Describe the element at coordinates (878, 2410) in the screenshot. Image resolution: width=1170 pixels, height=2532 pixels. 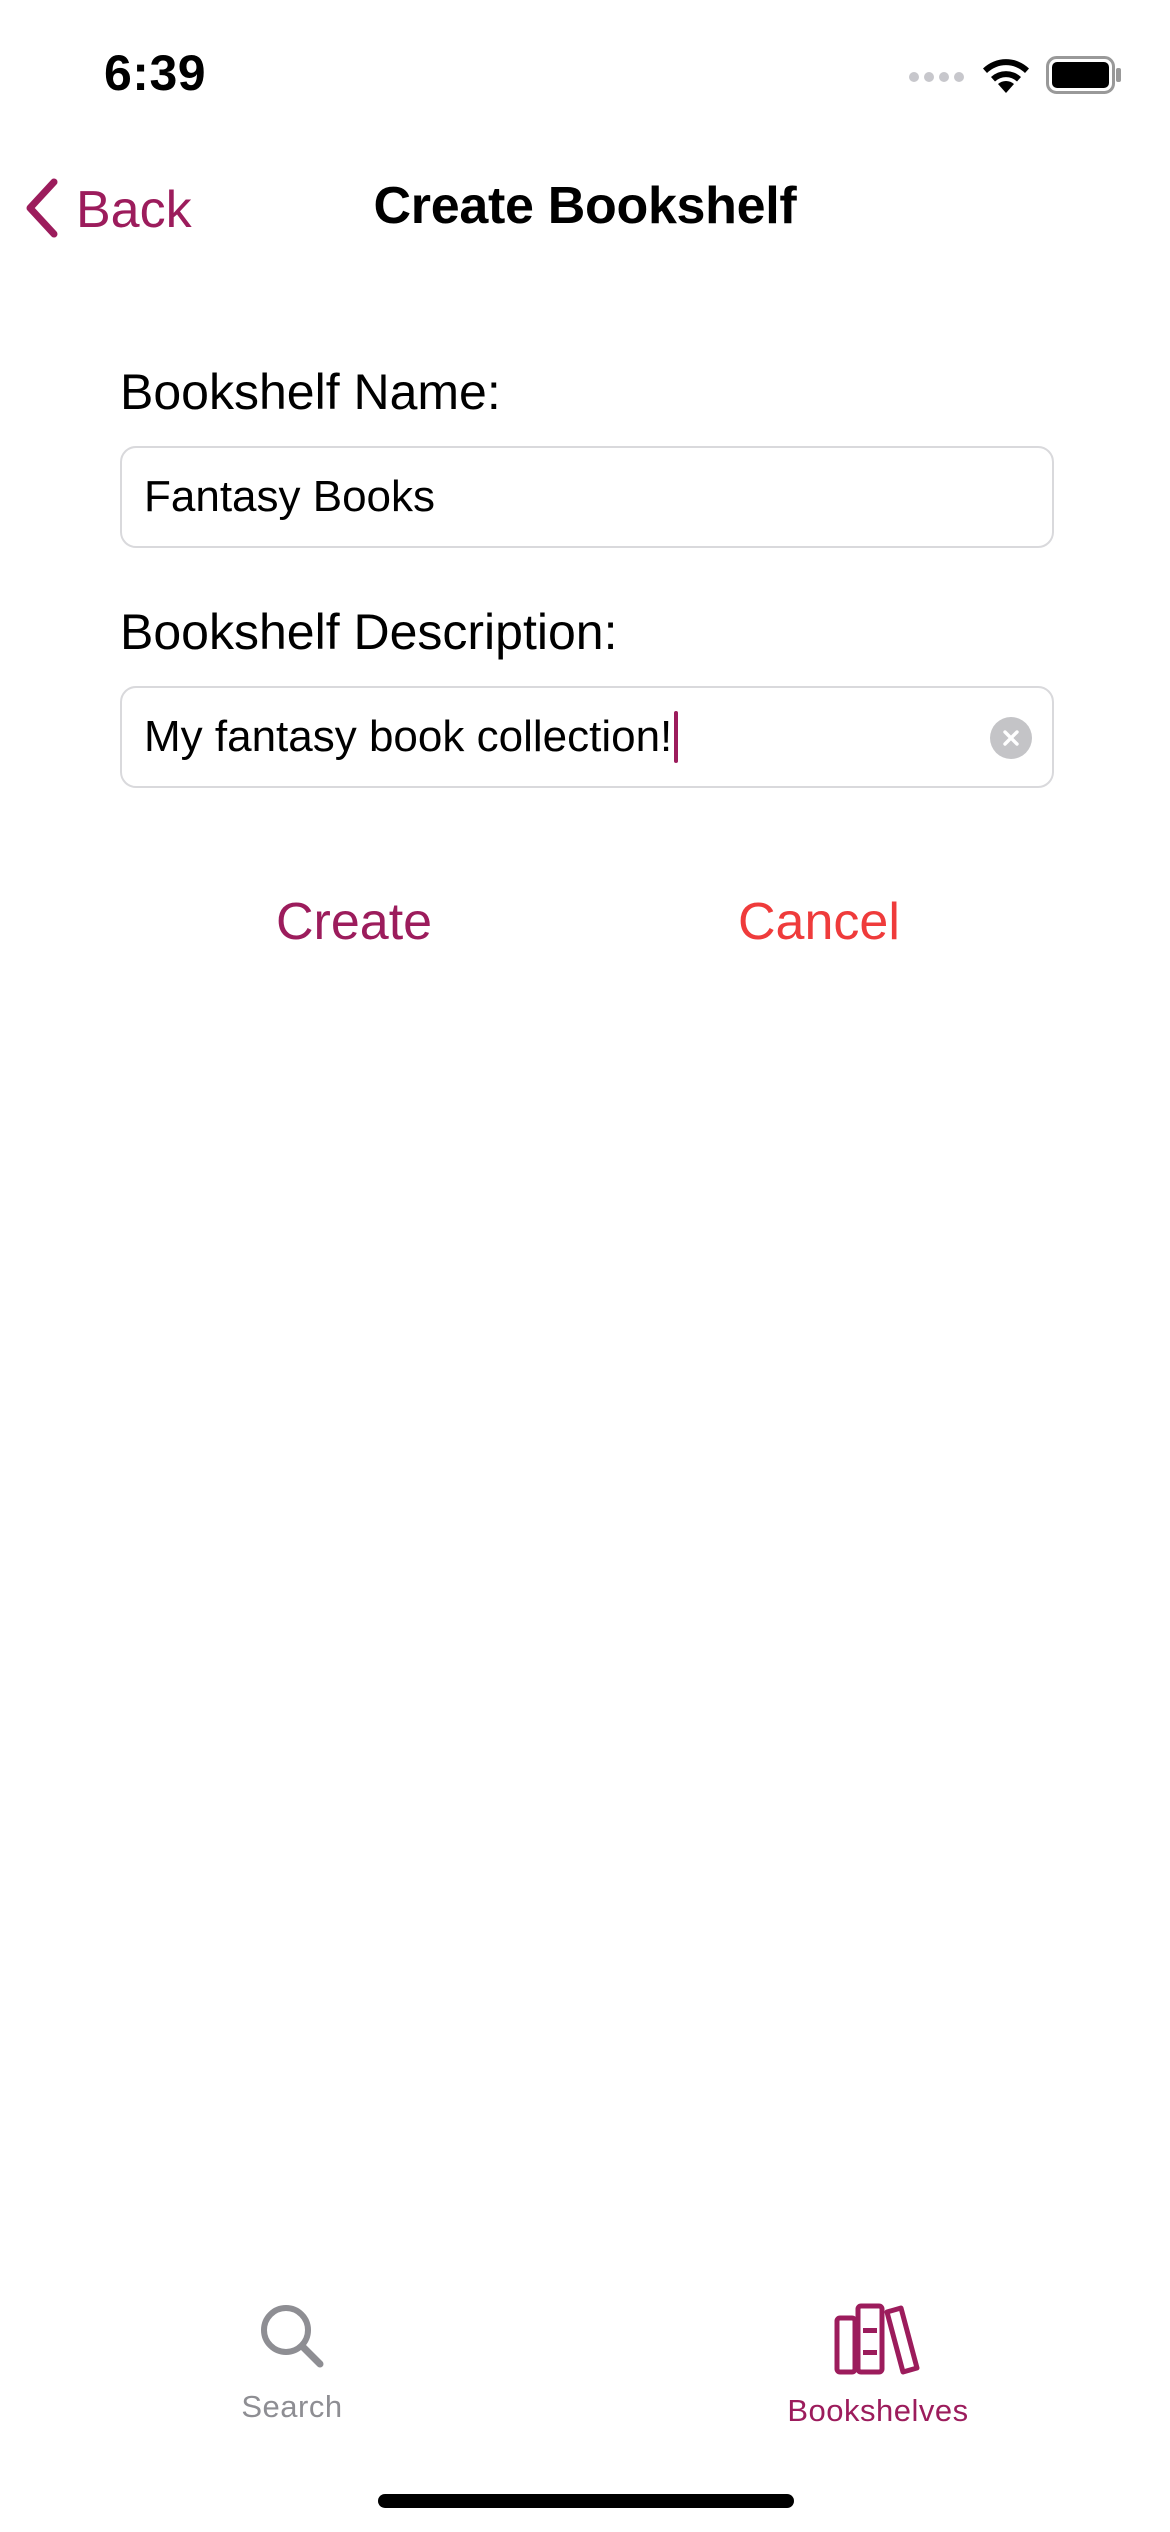
I see `tab-bookshelves-label: Bookshelves` at that location.